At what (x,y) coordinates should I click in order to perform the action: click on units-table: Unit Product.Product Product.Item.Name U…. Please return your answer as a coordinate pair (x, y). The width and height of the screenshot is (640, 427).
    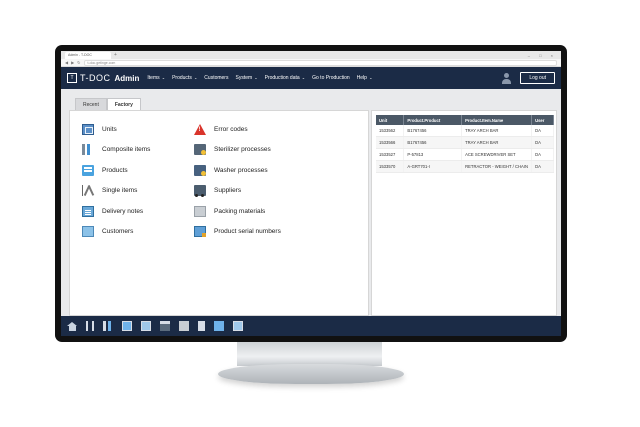
    Looking at the image, I should click on (465, 144).